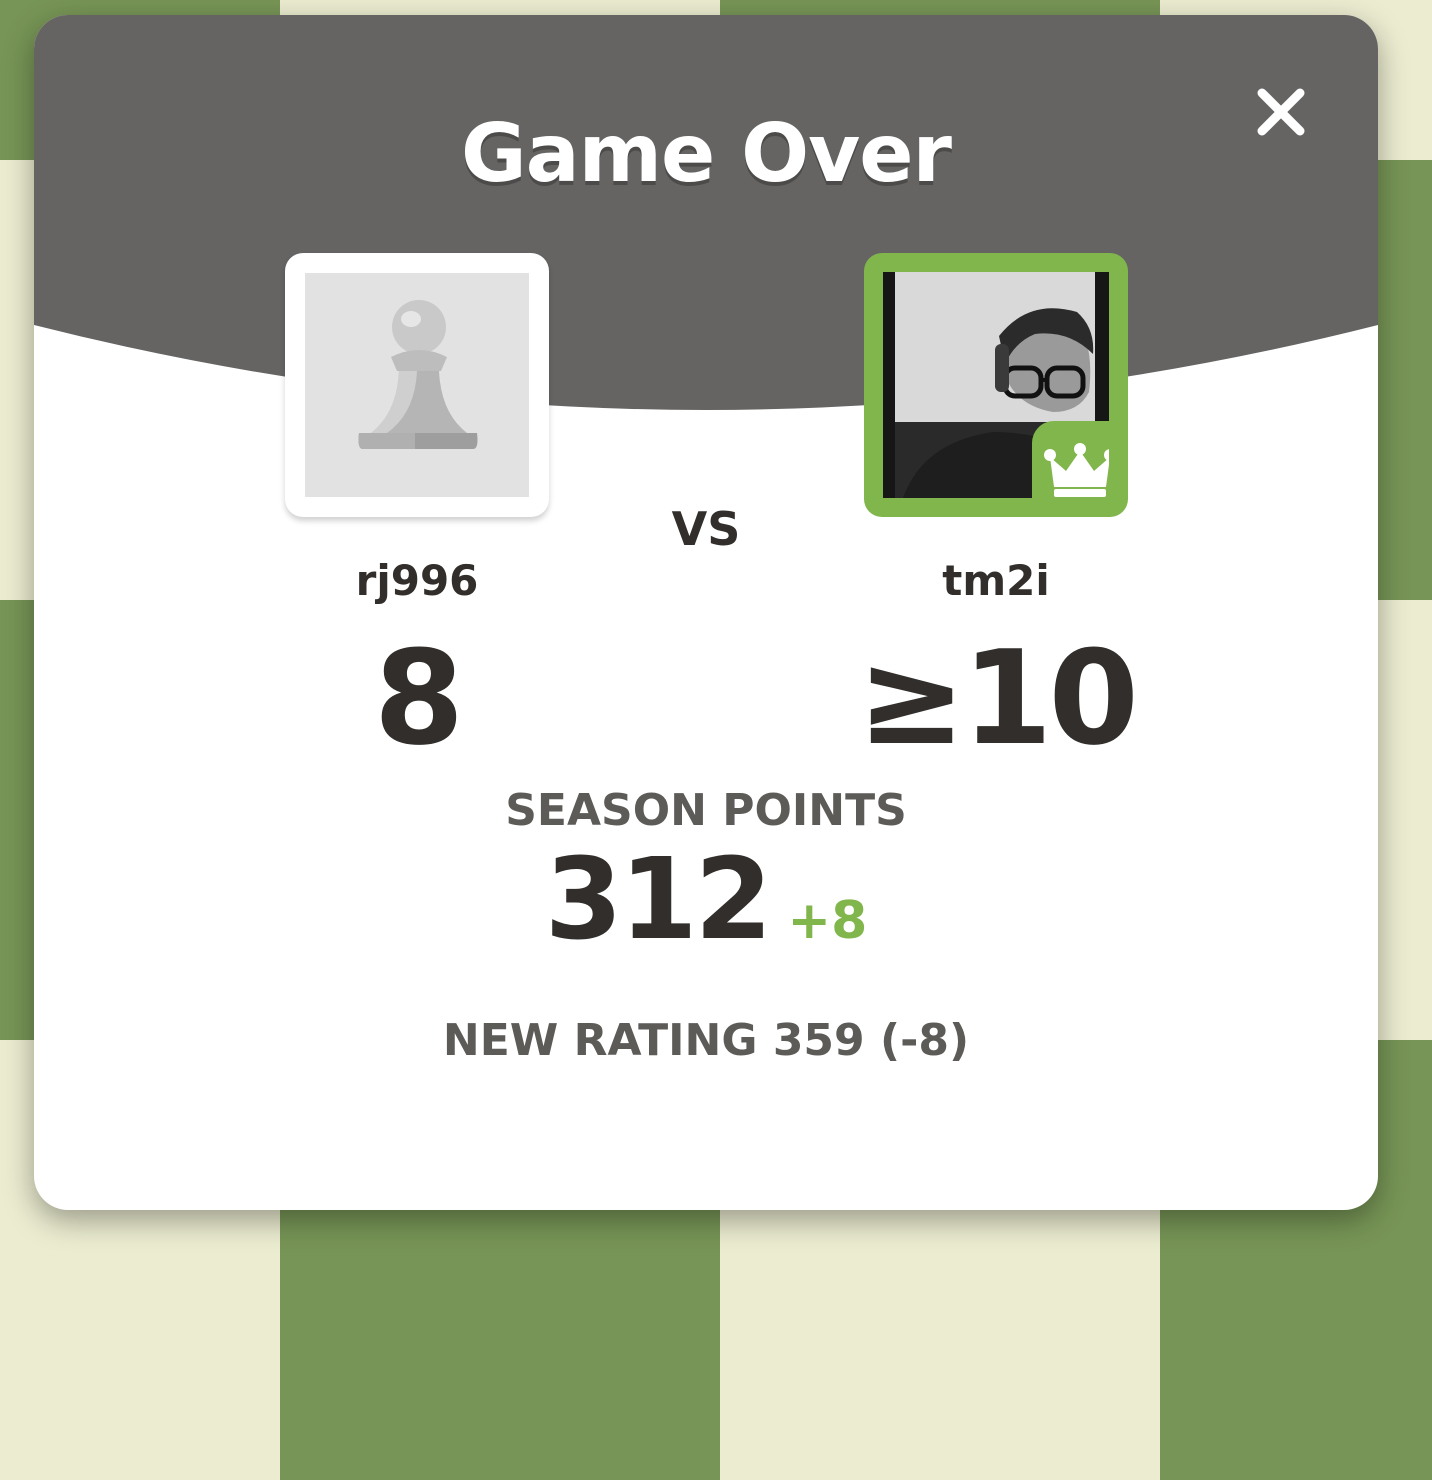  I want to click on pawn-icon, so click(418, 374).